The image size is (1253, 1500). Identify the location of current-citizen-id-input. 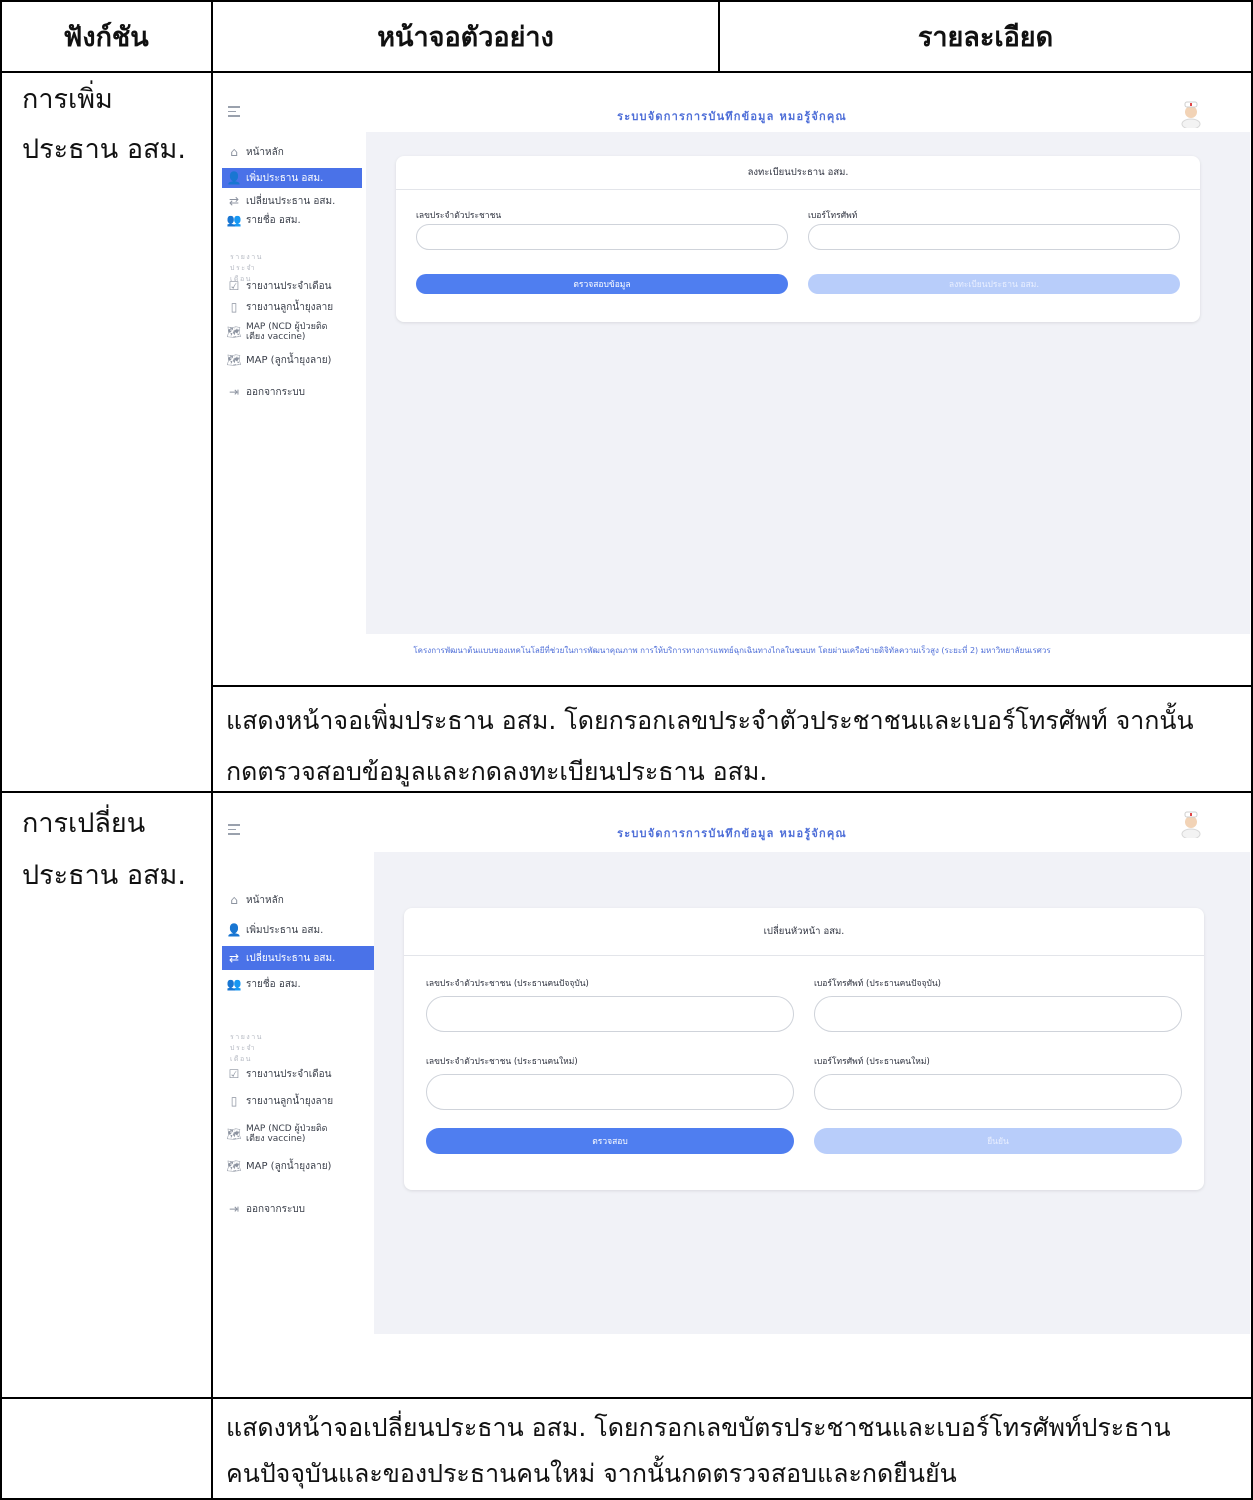
(610, 1014).